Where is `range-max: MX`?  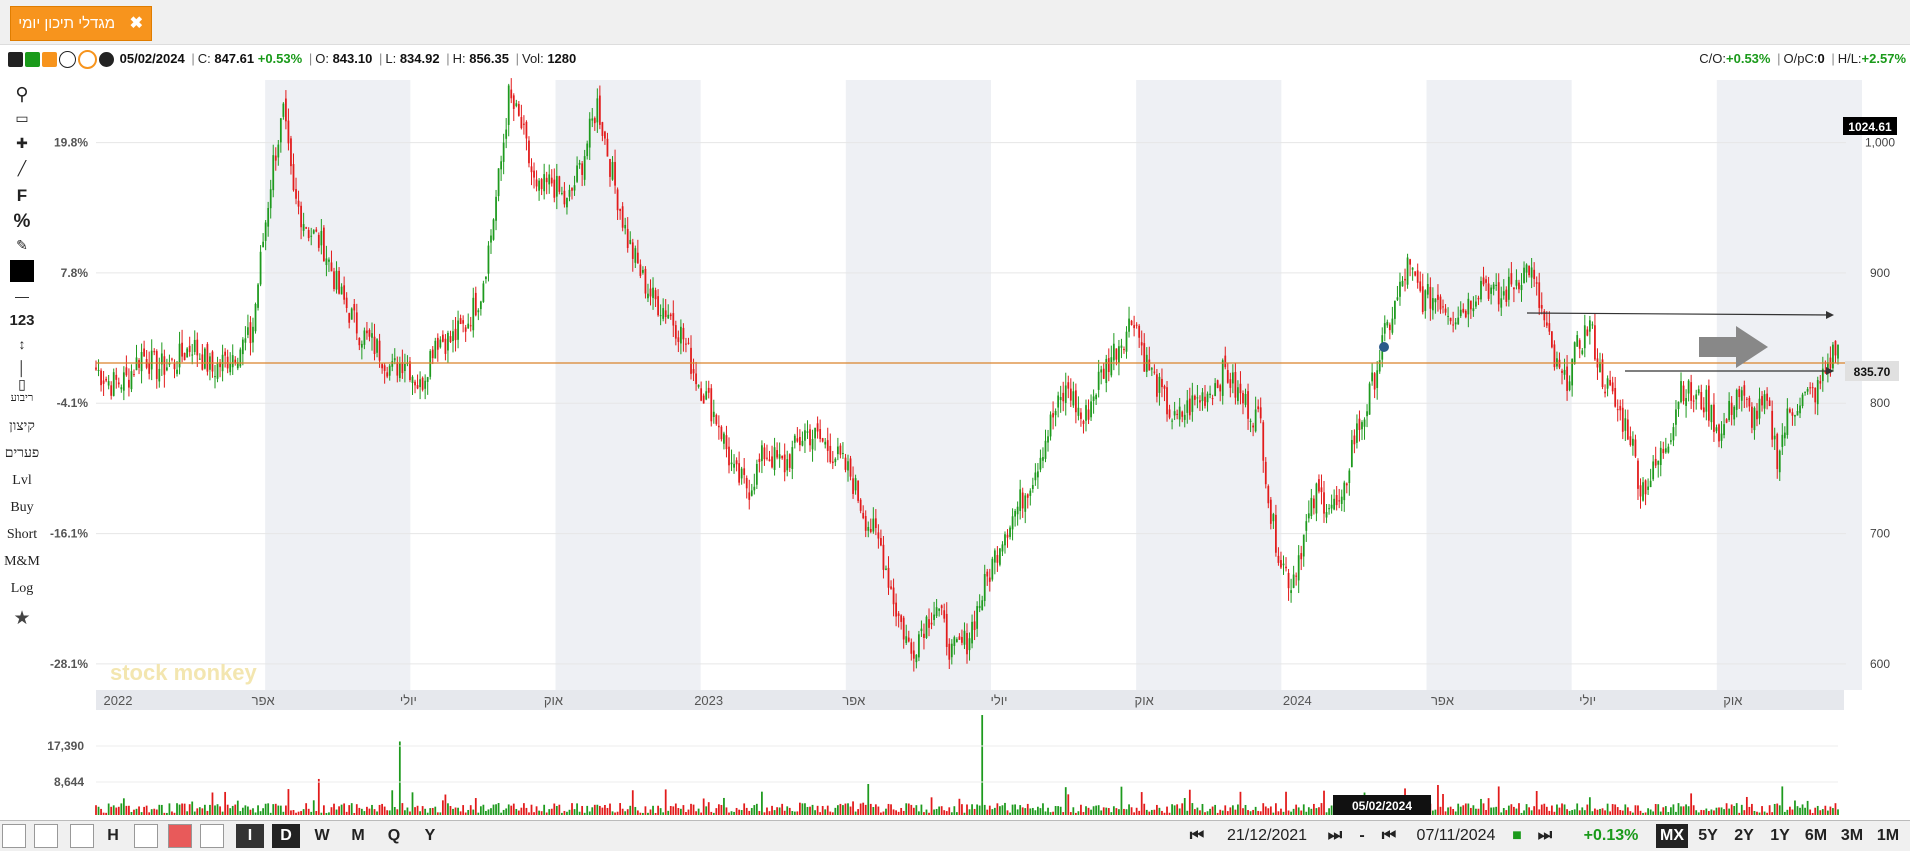 range-max: MX is located at coordinates (1672, 836).